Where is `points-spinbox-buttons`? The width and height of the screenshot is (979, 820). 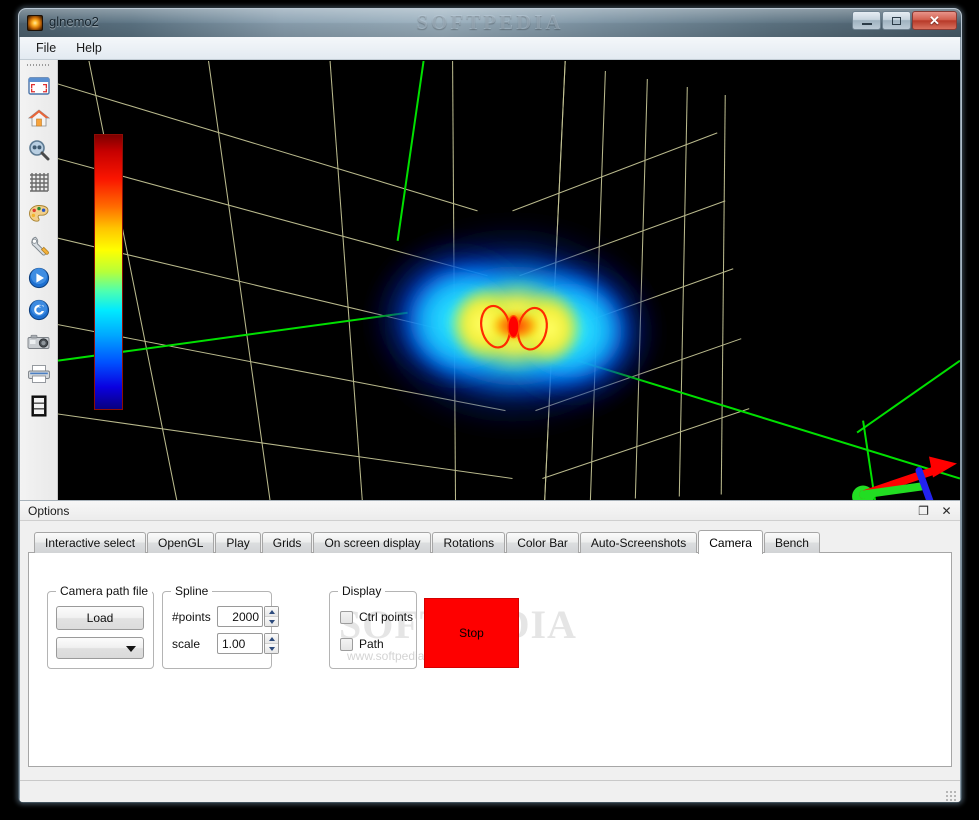
points-spinbox-buttons is located at coordinates (271, 616).